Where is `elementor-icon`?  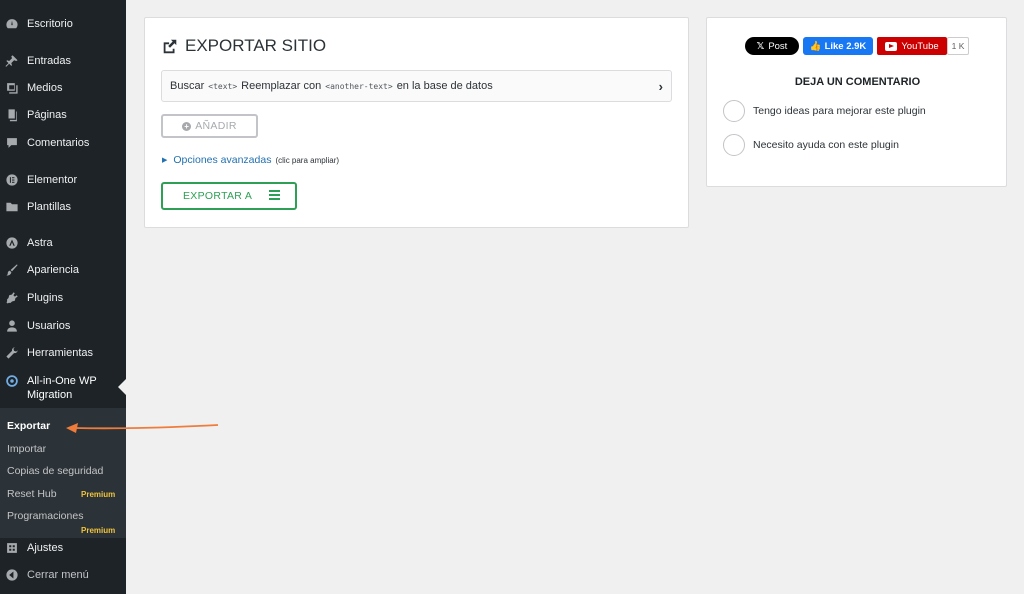
elementor-icon is located at coordinates (12, 180).